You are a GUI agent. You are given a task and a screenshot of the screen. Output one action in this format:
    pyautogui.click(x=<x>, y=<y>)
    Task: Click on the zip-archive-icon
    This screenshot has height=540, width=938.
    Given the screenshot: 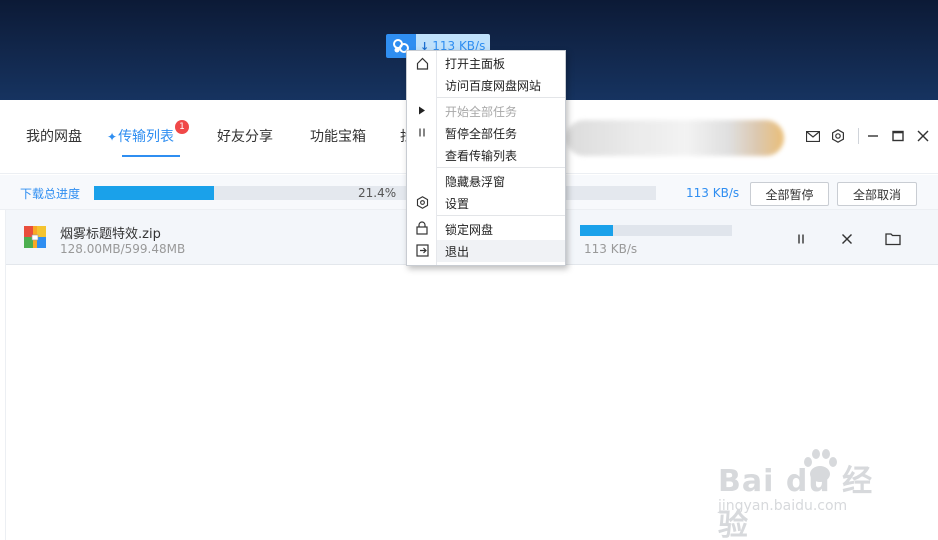 What is the action you would take?
    pyautogui.click(x=35, y=237)
    